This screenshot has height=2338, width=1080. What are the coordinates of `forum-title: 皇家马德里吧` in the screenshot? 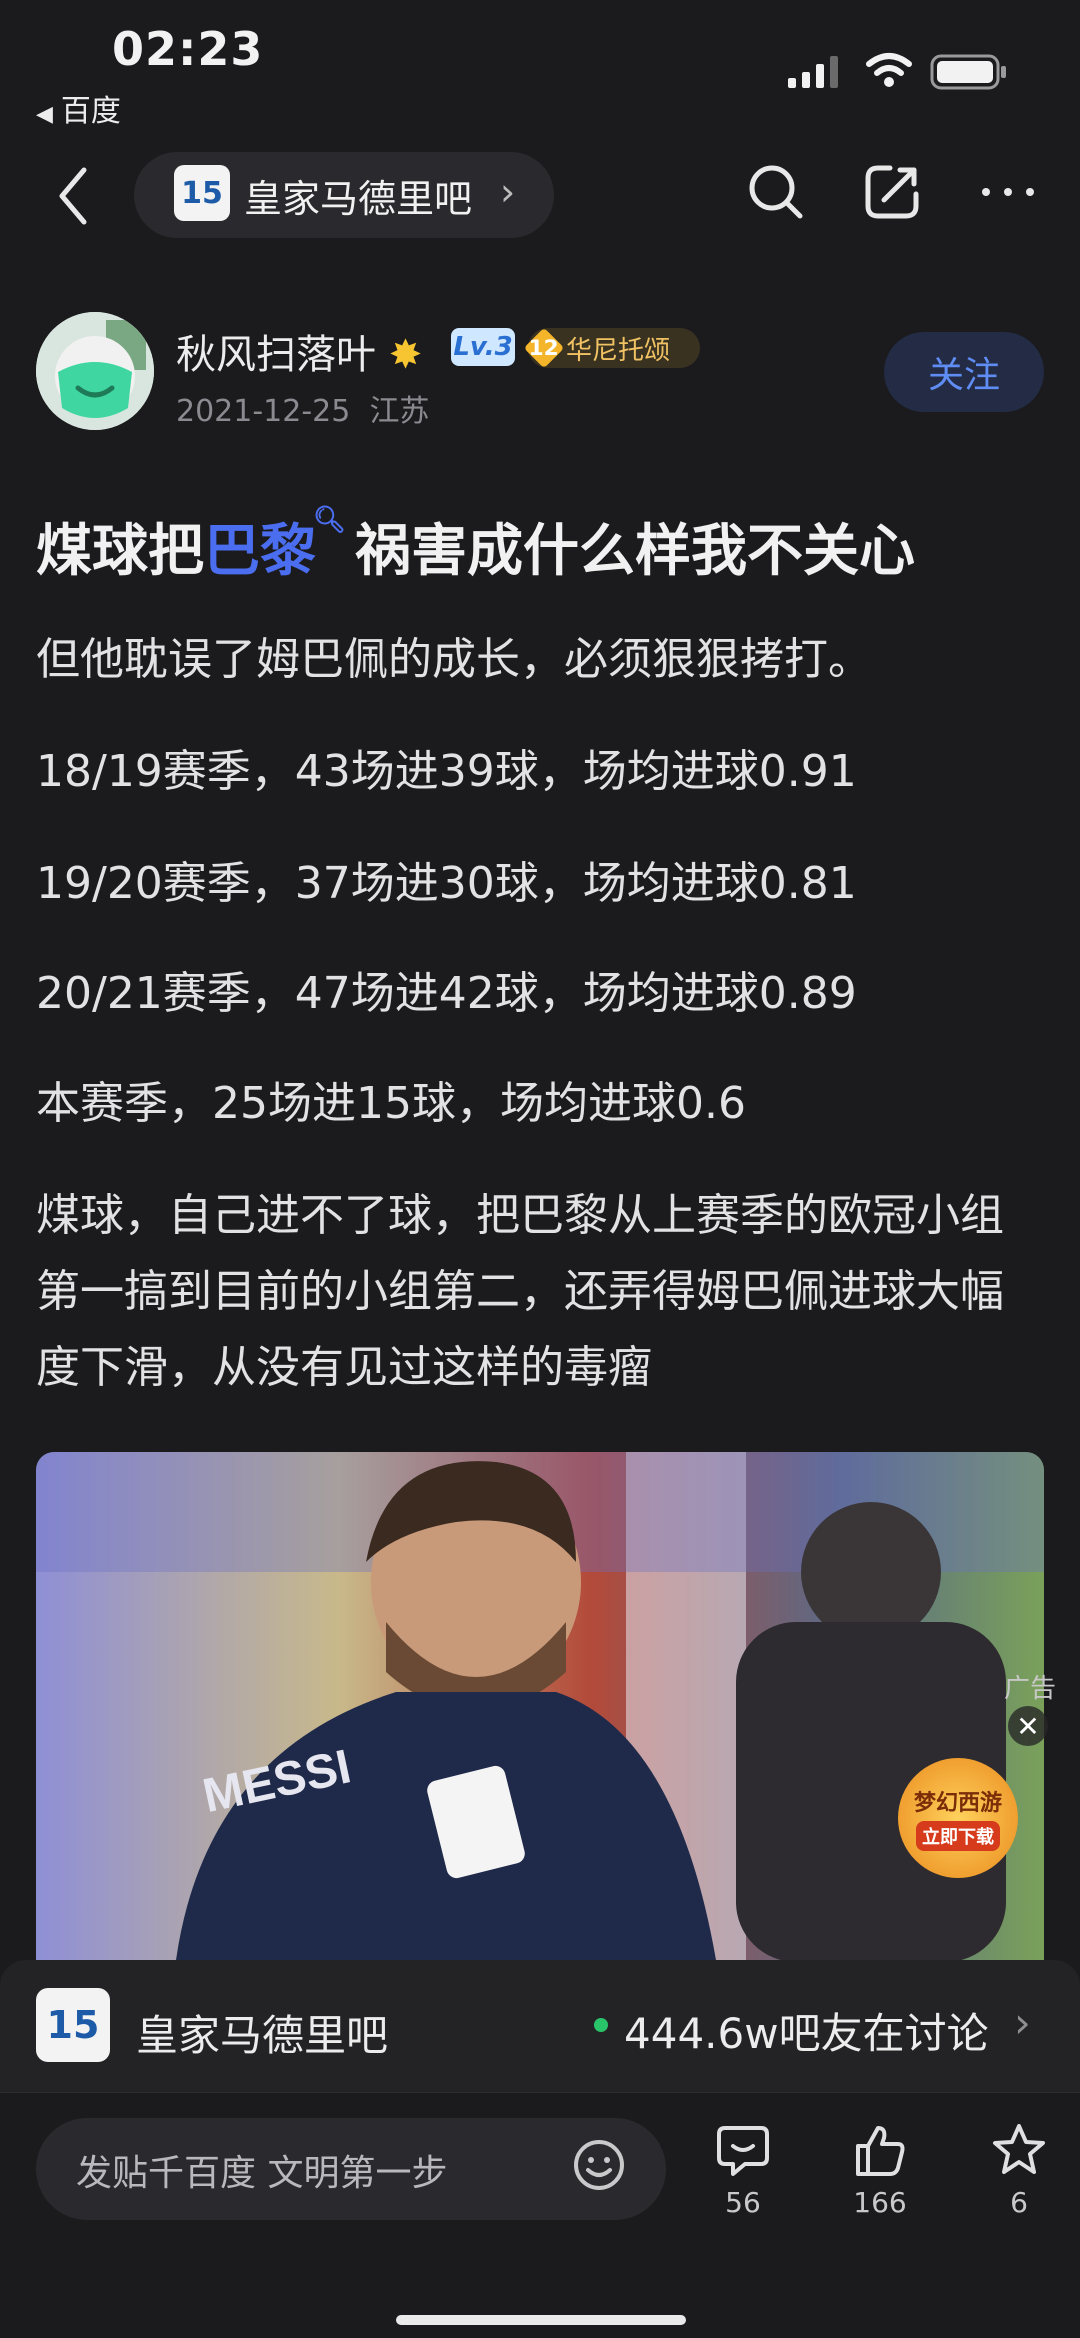 It's located at (358, 199).